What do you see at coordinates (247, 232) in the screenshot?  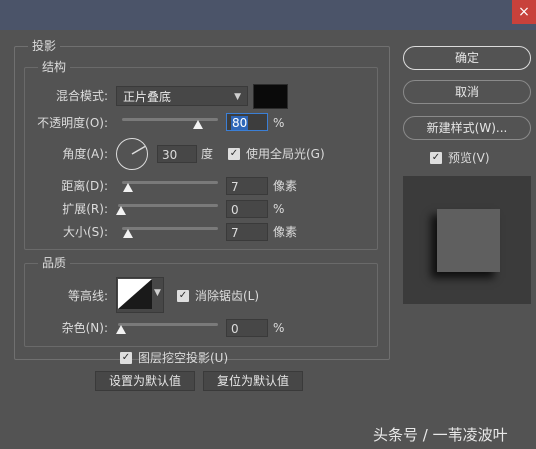 I see `size-input: 7` at bounding box center [247, 232].